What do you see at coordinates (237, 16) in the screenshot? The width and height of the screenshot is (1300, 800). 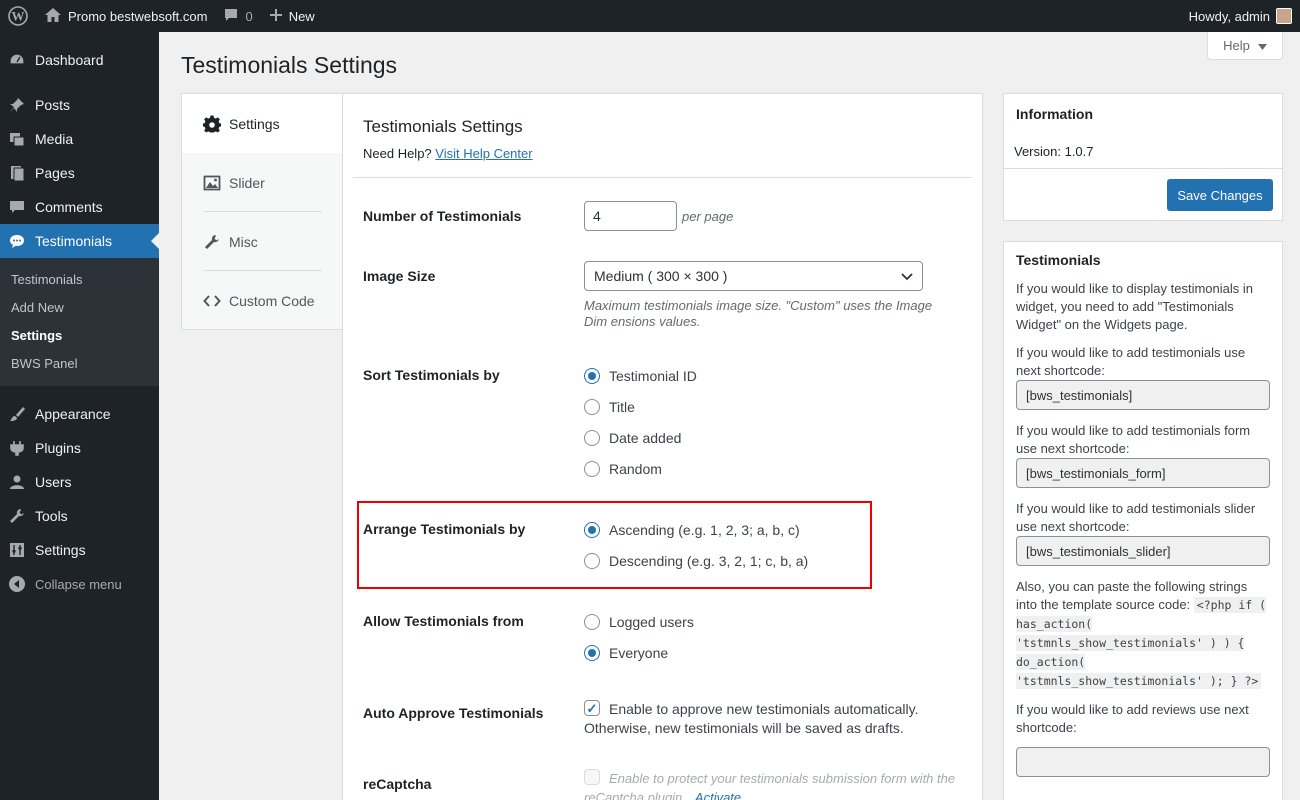 I see `comments-link: 0` at bounding box center [237, 16].